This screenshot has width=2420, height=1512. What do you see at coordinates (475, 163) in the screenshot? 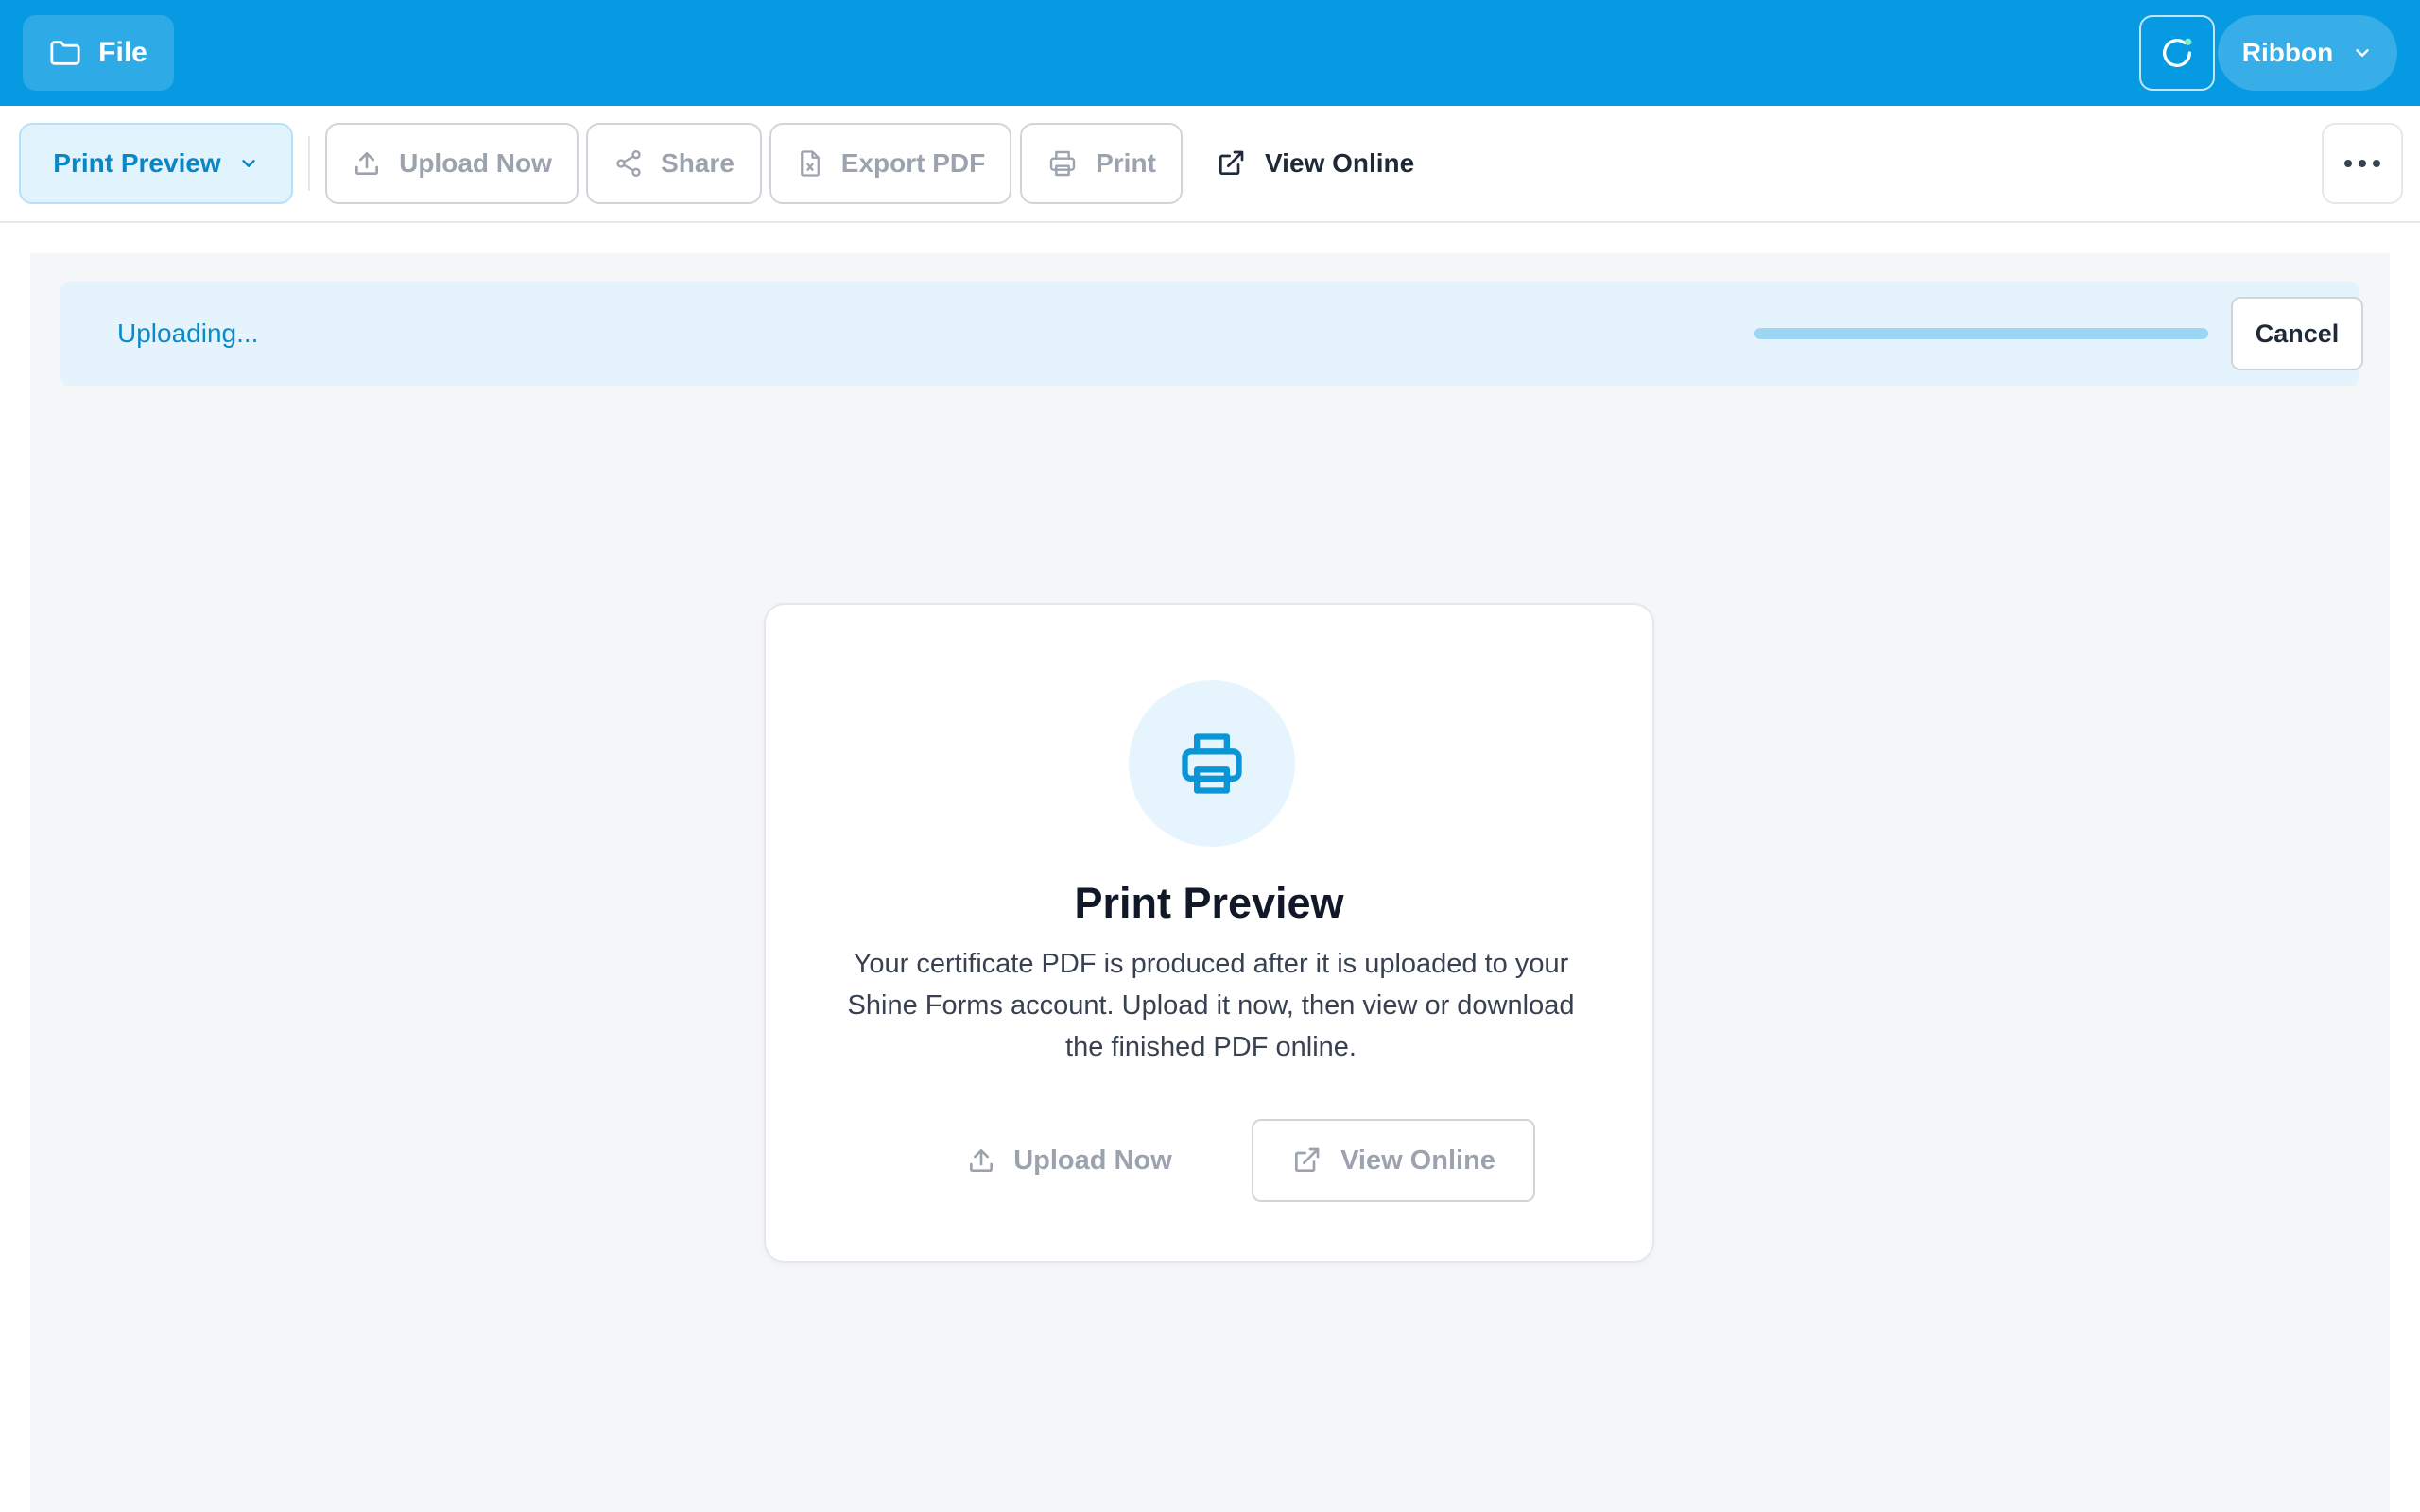
I see `upload-now-label: Upload Now` at bounding box center [475, 163].